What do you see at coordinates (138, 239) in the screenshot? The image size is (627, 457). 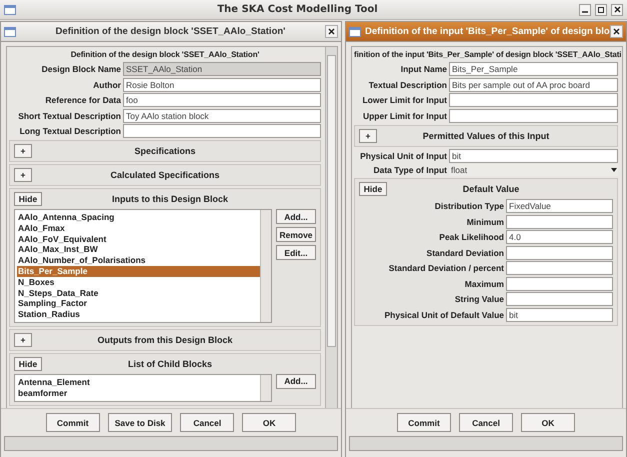 I see `list-item: AAlo_FoV_Equivalent` at bounding box center [138, 239].